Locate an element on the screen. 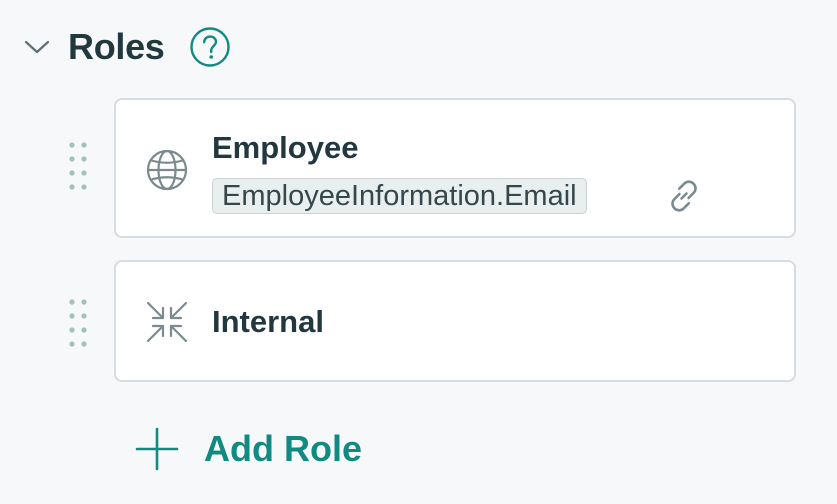 The width and height of the screenshot is (837, 504). help-icon is located at coordinates (210, 47).